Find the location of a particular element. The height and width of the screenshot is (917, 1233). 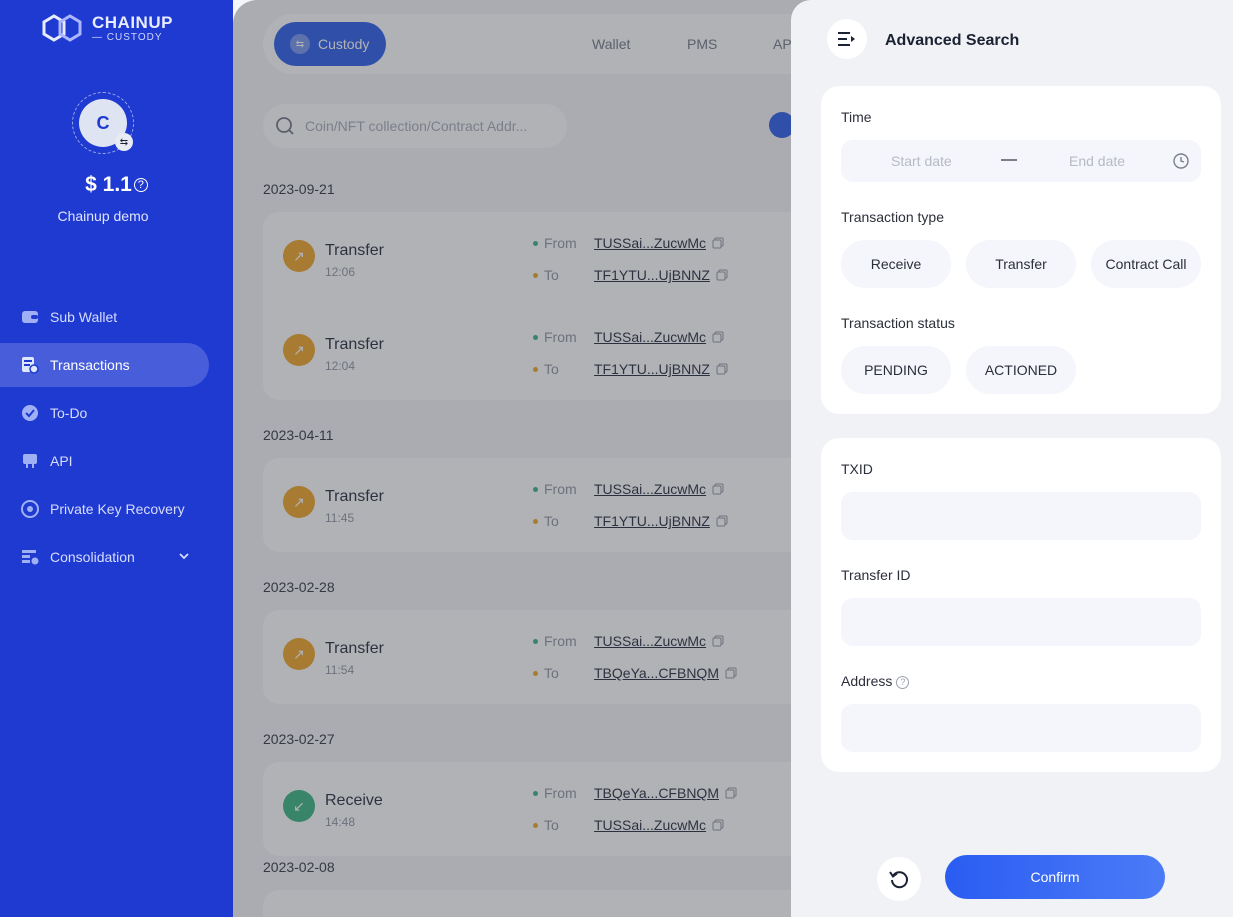

panel-title: Advanced Search is located at coordinates (952, 40).